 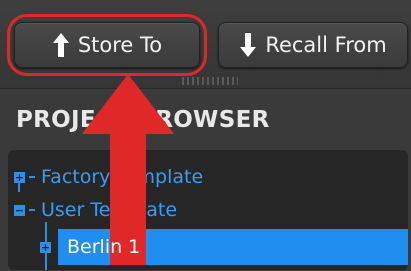 What do you see at coordinates (104, 247) in the screenshot?
I see `tree-item-label: Berlin 1` at bounding box center [104, 247].